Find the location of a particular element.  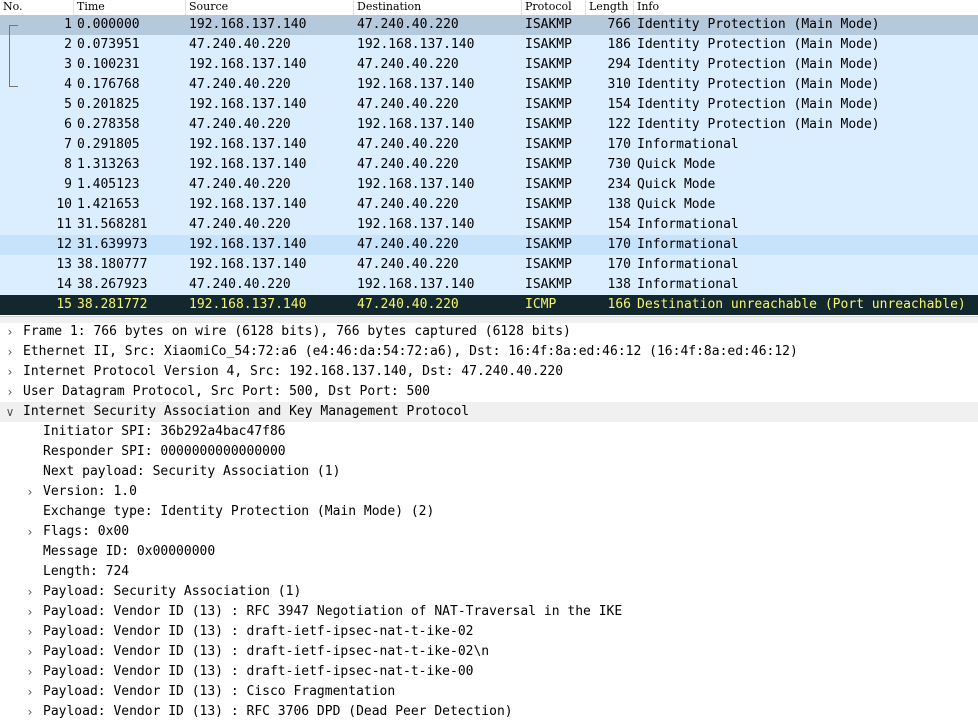

packet-time: 0.100231 is located at coordinates (108, 64).